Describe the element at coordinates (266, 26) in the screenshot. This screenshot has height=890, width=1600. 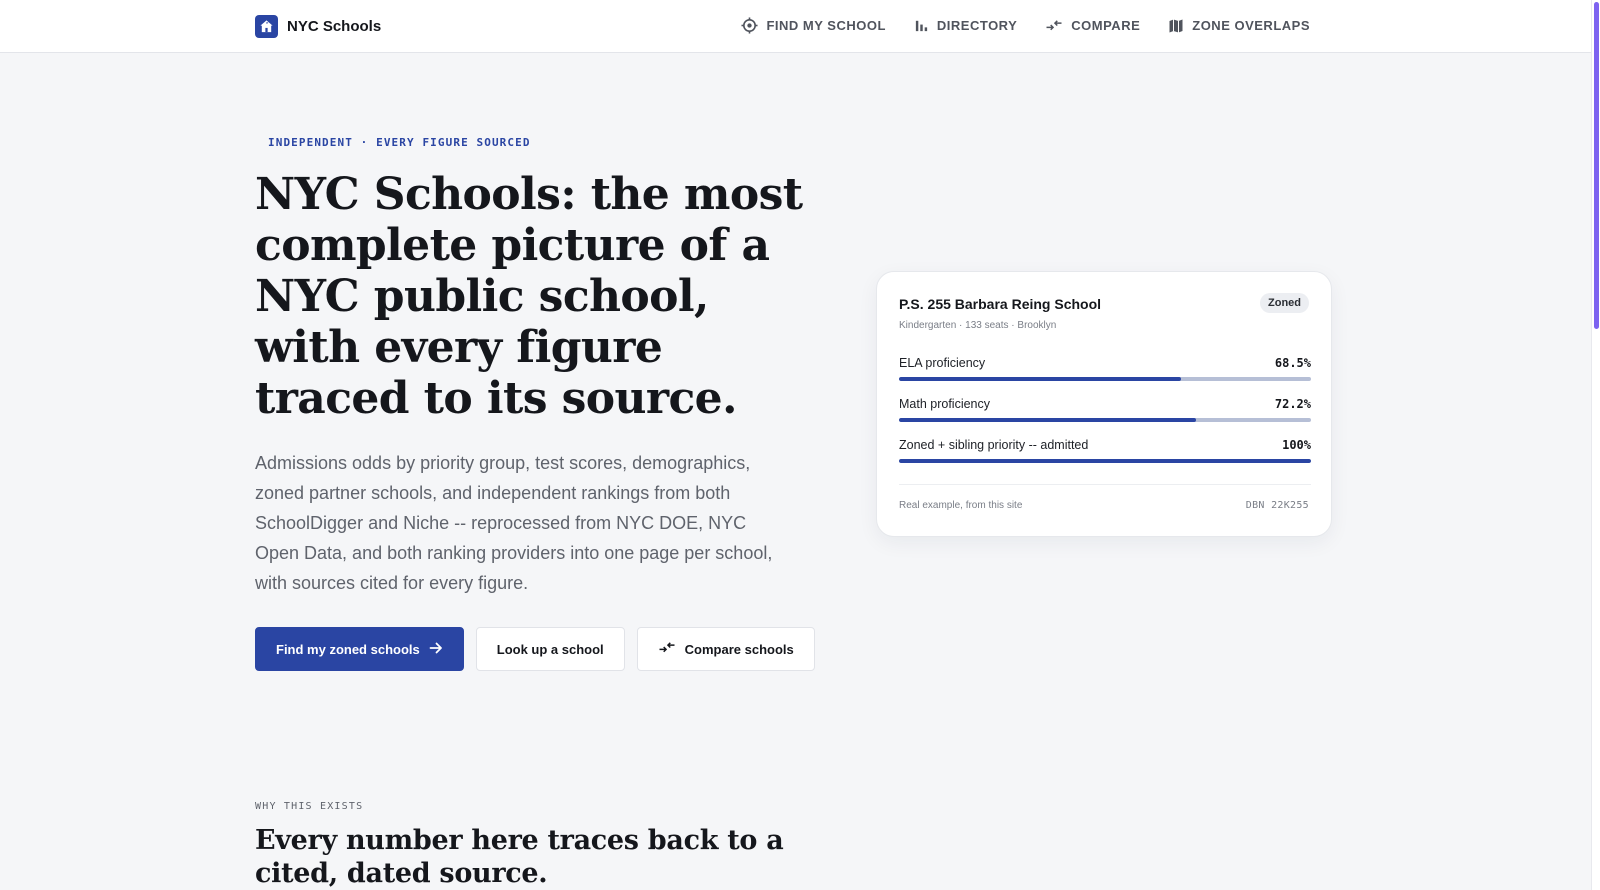
I see `school-house-icon` at that location.